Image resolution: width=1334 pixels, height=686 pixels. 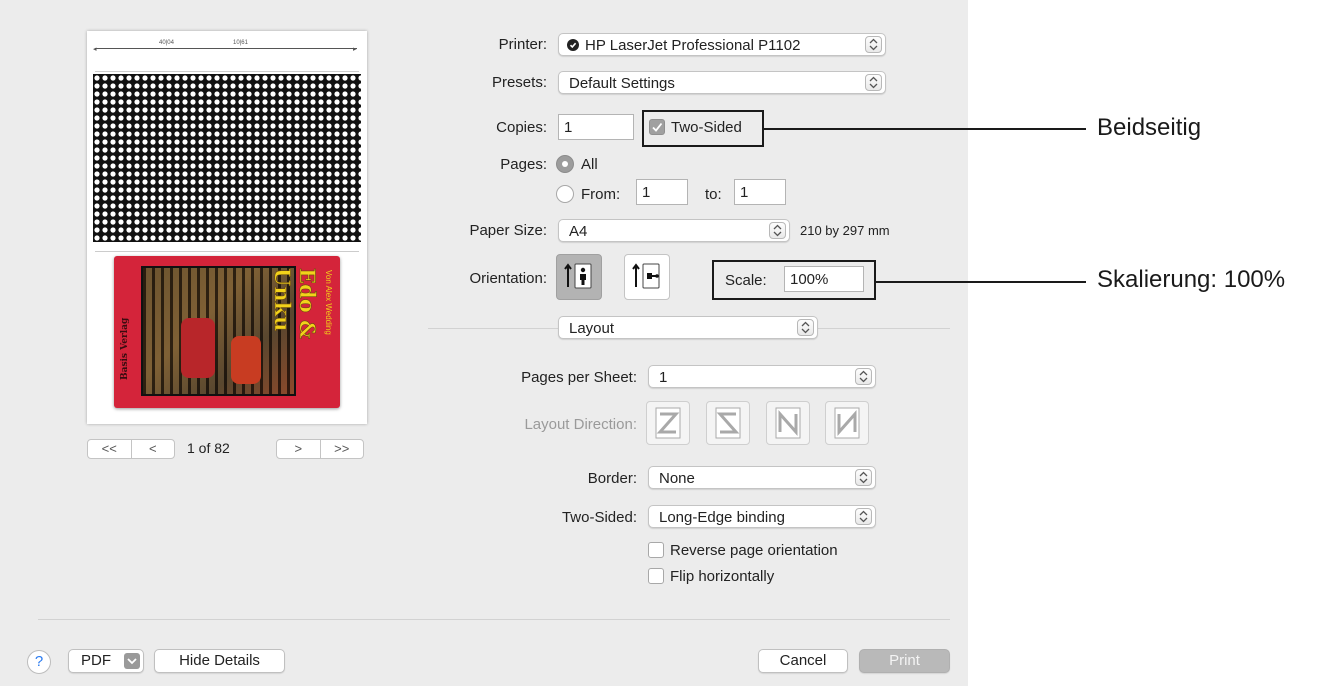 I want to click on first-page-button: <<, so click(x=109, y=449).